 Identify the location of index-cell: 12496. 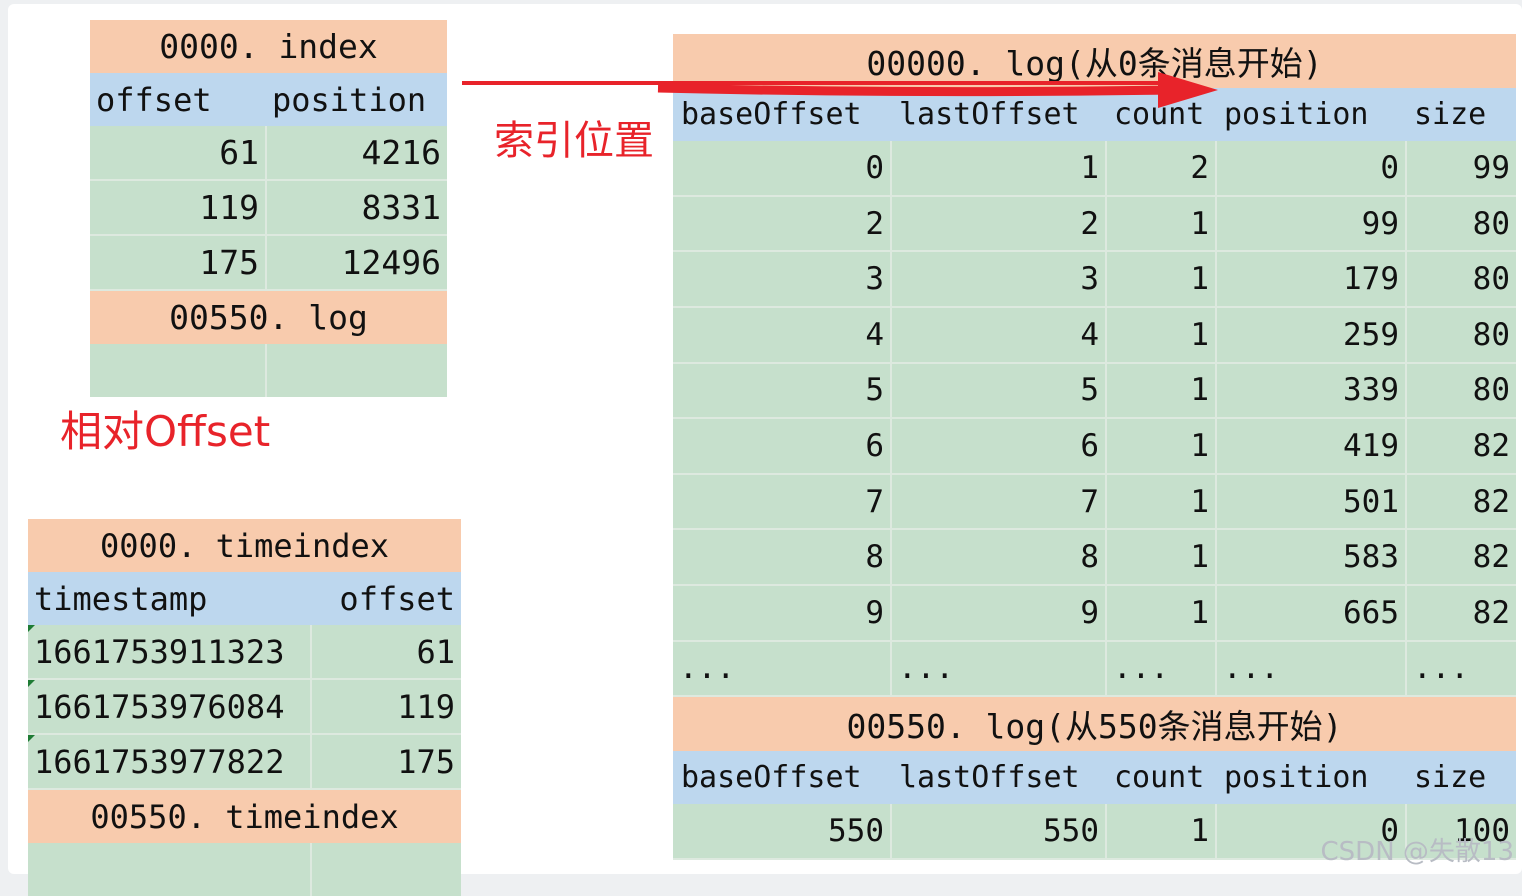
(357, 263).